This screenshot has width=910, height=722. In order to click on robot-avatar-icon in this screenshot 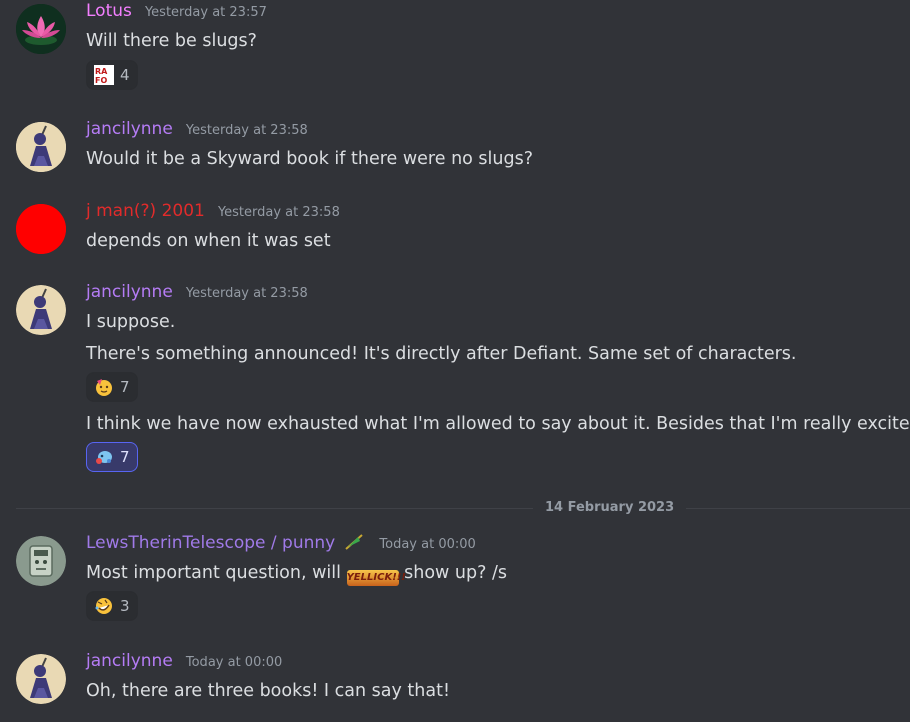, I will do `click(41, 561)`.